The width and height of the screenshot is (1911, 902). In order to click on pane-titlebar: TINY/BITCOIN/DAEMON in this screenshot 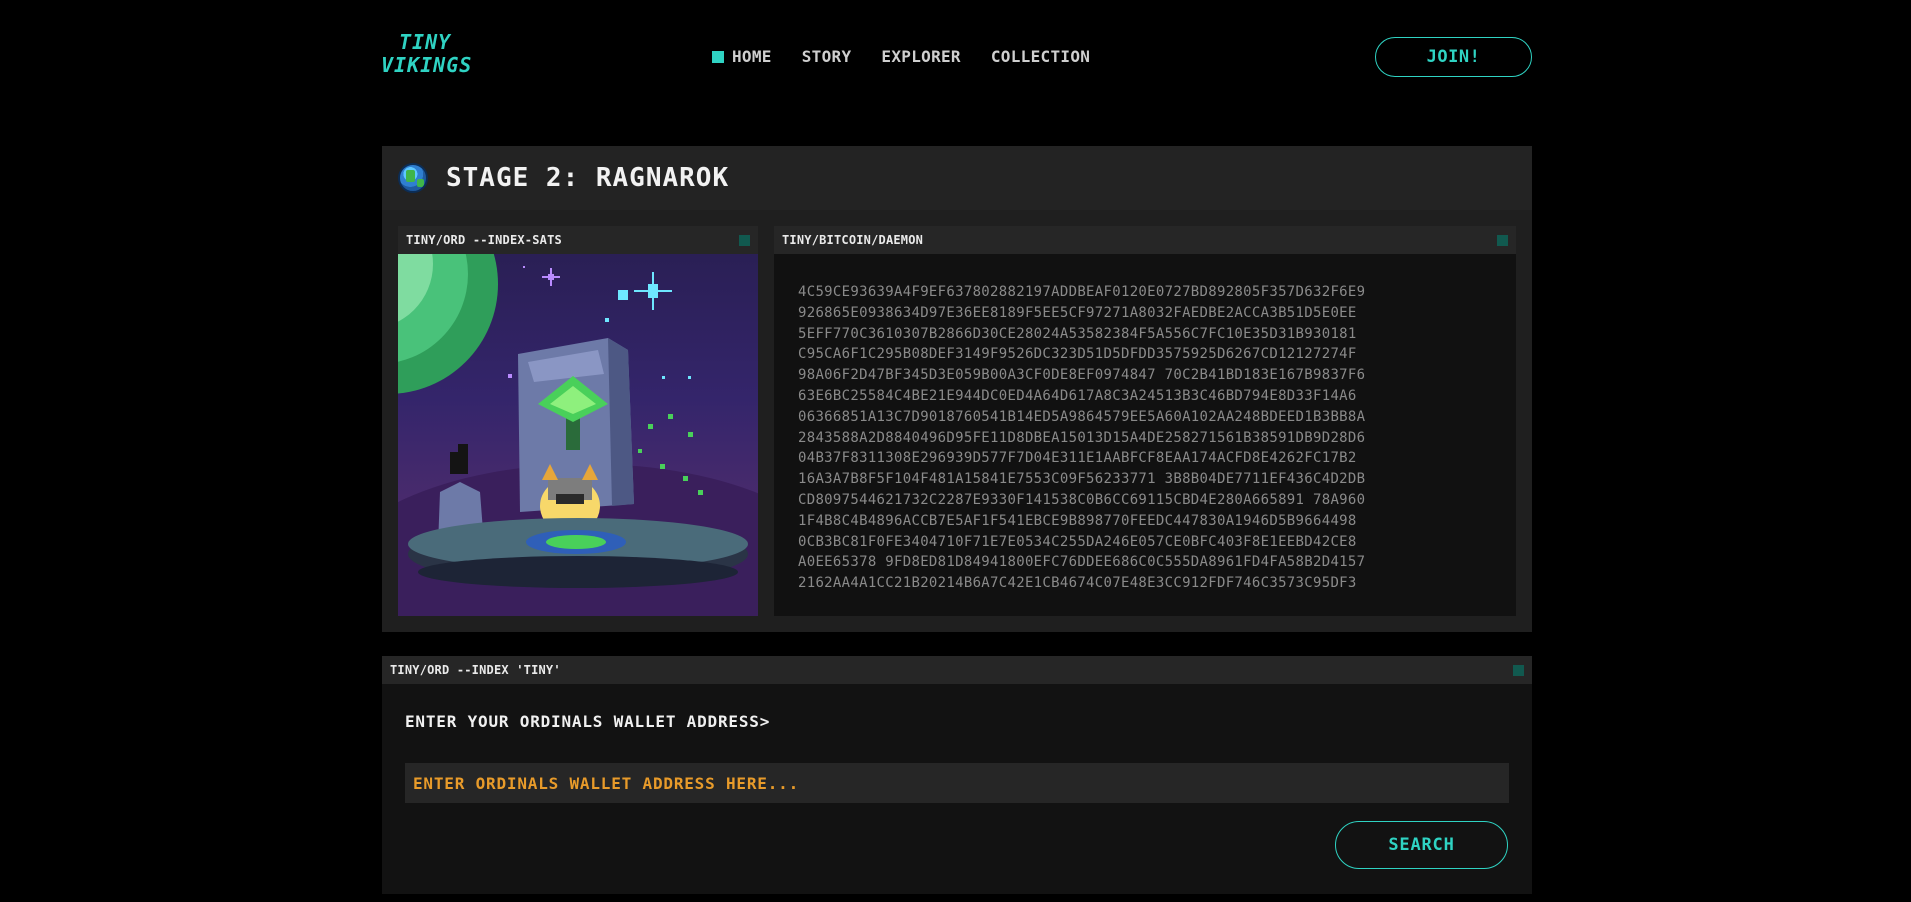, I will do `click(1145, 240)`.